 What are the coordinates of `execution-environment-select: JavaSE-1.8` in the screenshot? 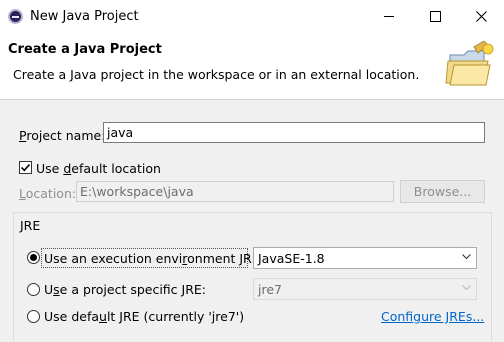 It's located at (365, 258).